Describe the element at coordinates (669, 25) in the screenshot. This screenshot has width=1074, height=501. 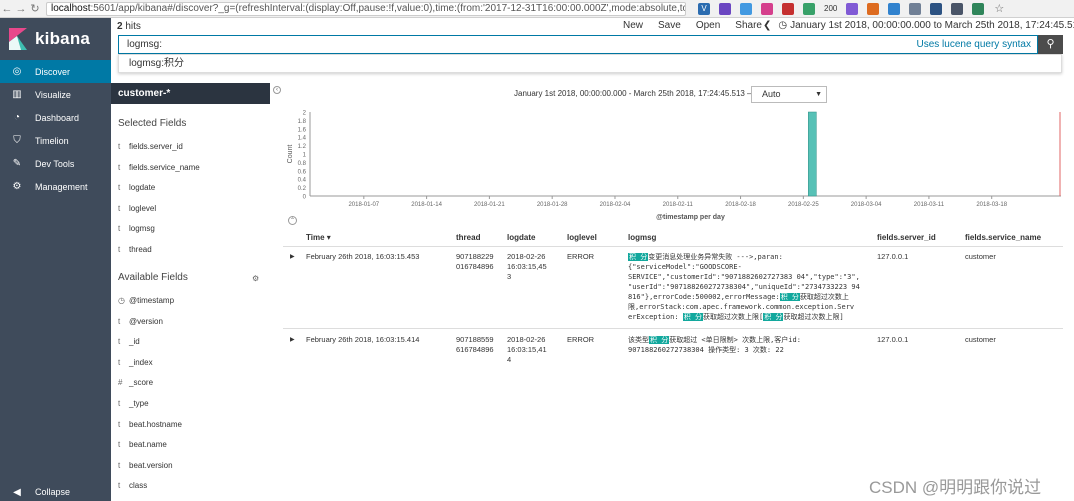
I see `save-button: Save` at that location.